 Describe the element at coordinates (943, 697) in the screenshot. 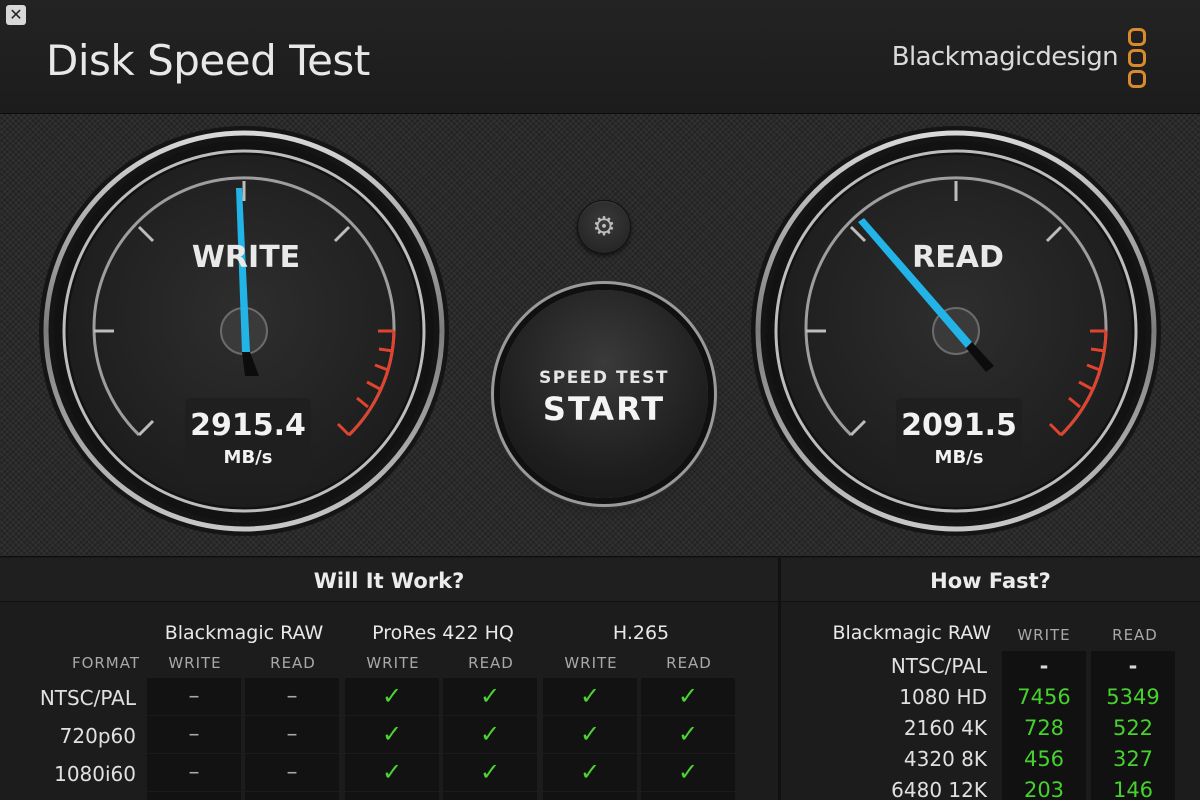

I see `row-label-format: 1080 HD` at that location.